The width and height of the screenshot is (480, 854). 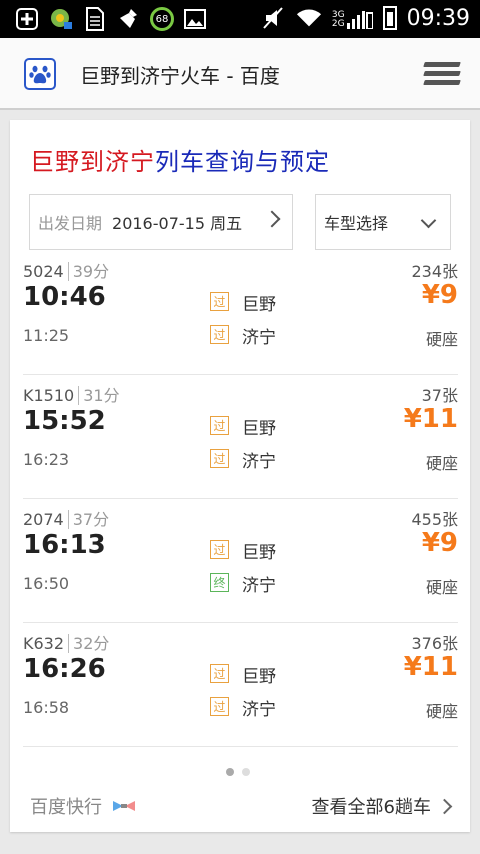 I want to click on train-code: 5024, so click(x=43, y=271).